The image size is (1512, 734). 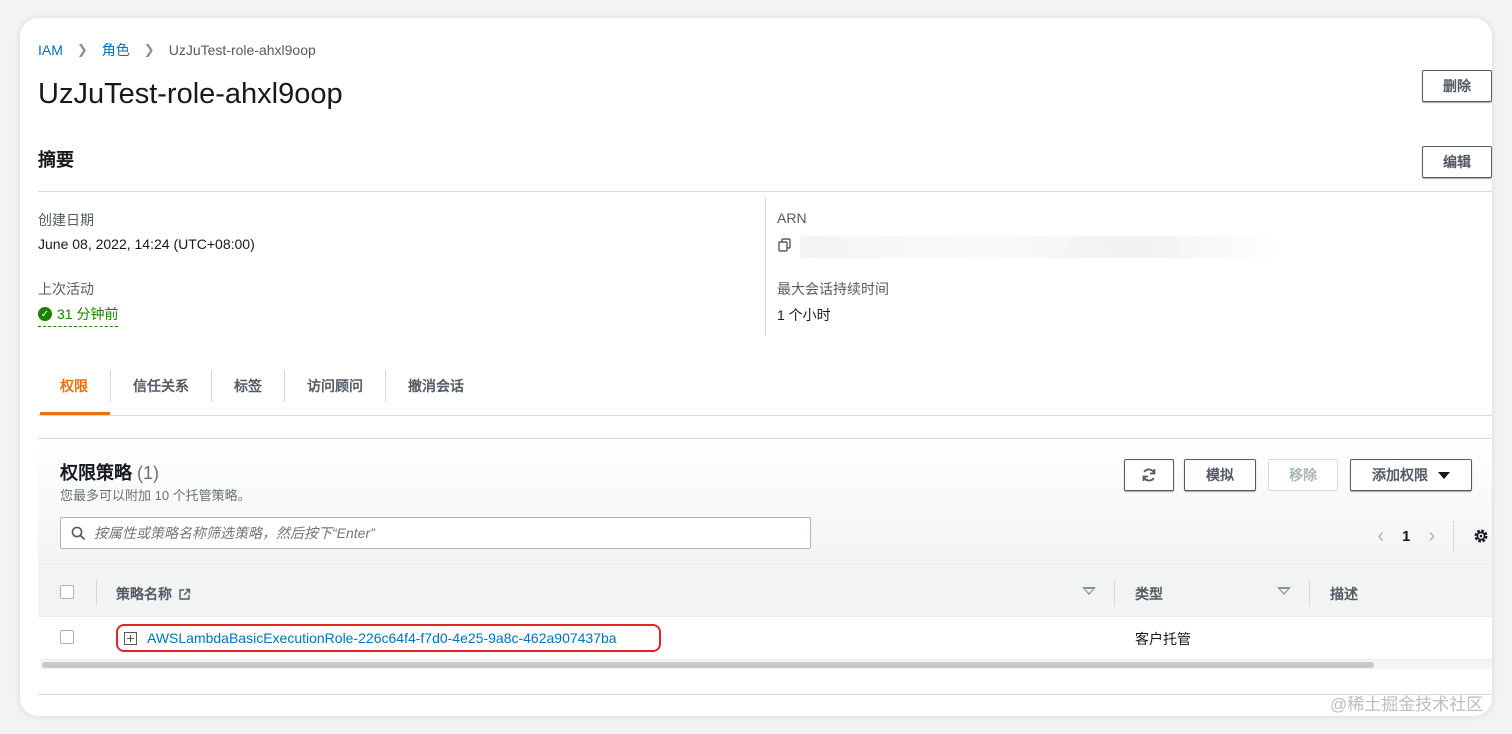 I want to click on tab-permissions: 权限, so click(x=74, y=386).